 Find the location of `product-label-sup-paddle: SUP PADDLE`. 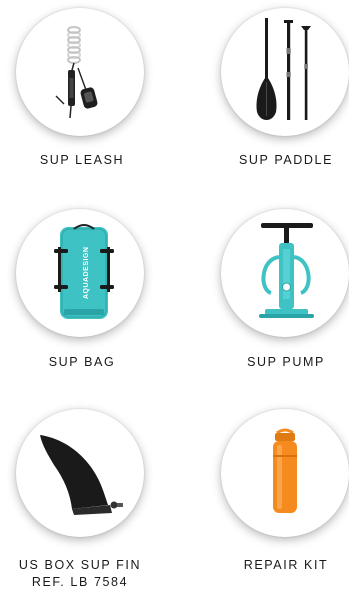

product-label-sup-paddle: SUP PADDLE is located at coordinates (272, 160).